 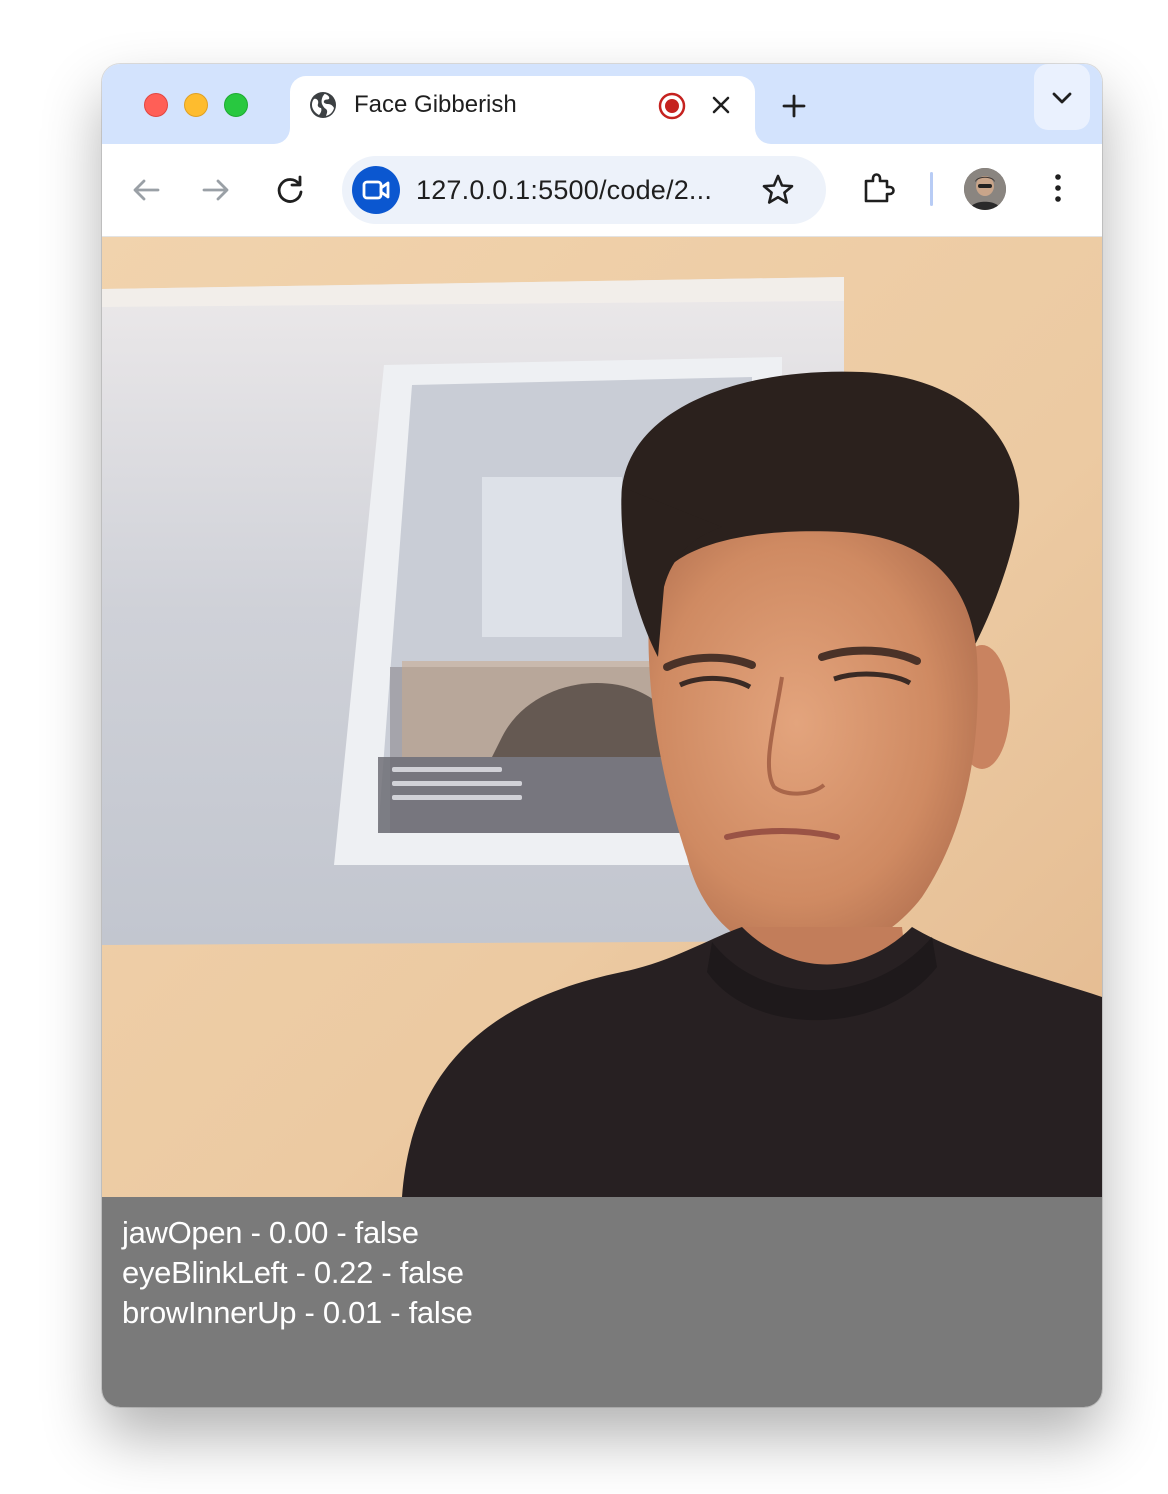 I want to click on site-info-button, so click(x=376, y=190).